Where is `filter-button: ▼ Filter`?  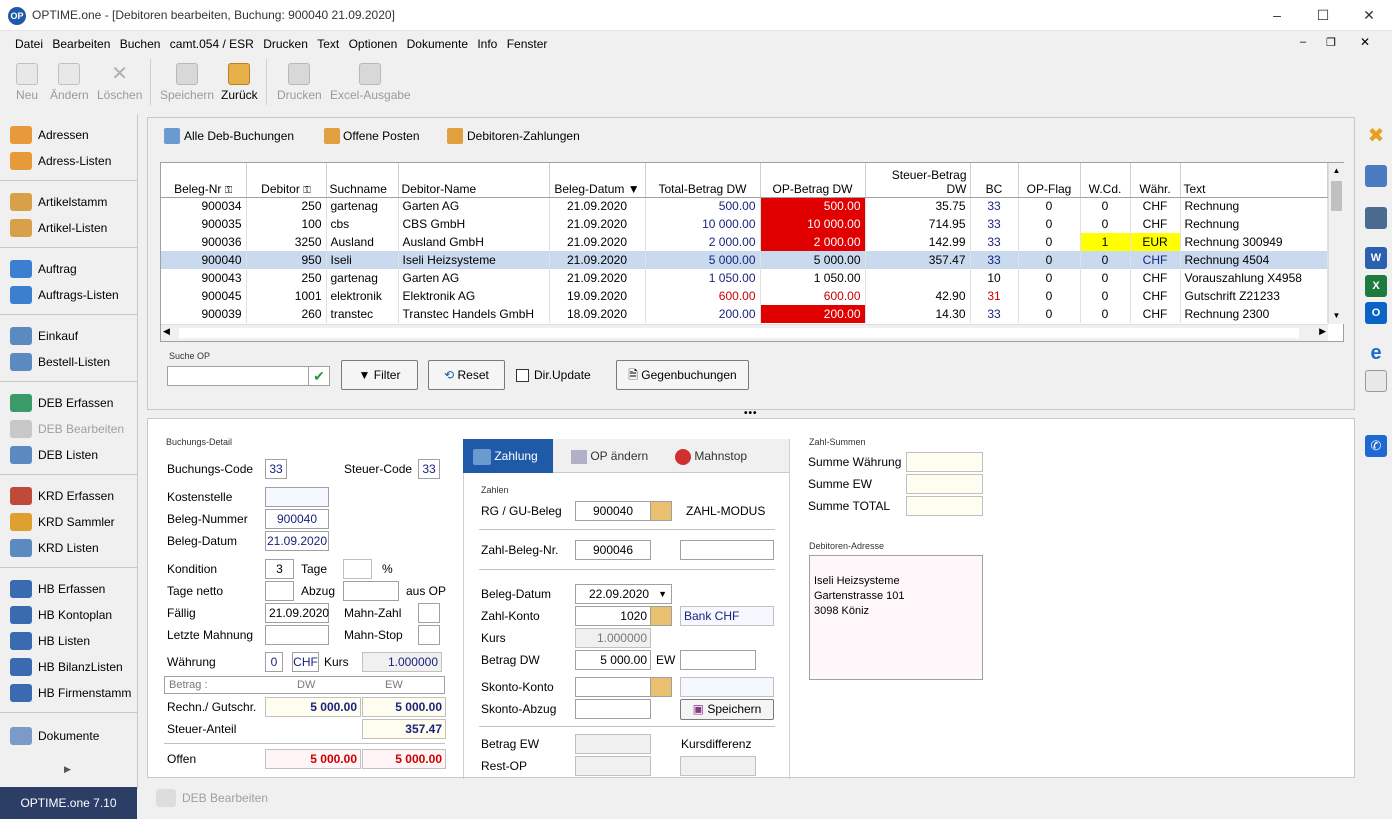
filter-button: ▼ Filter is located at coordinates (379, 375).